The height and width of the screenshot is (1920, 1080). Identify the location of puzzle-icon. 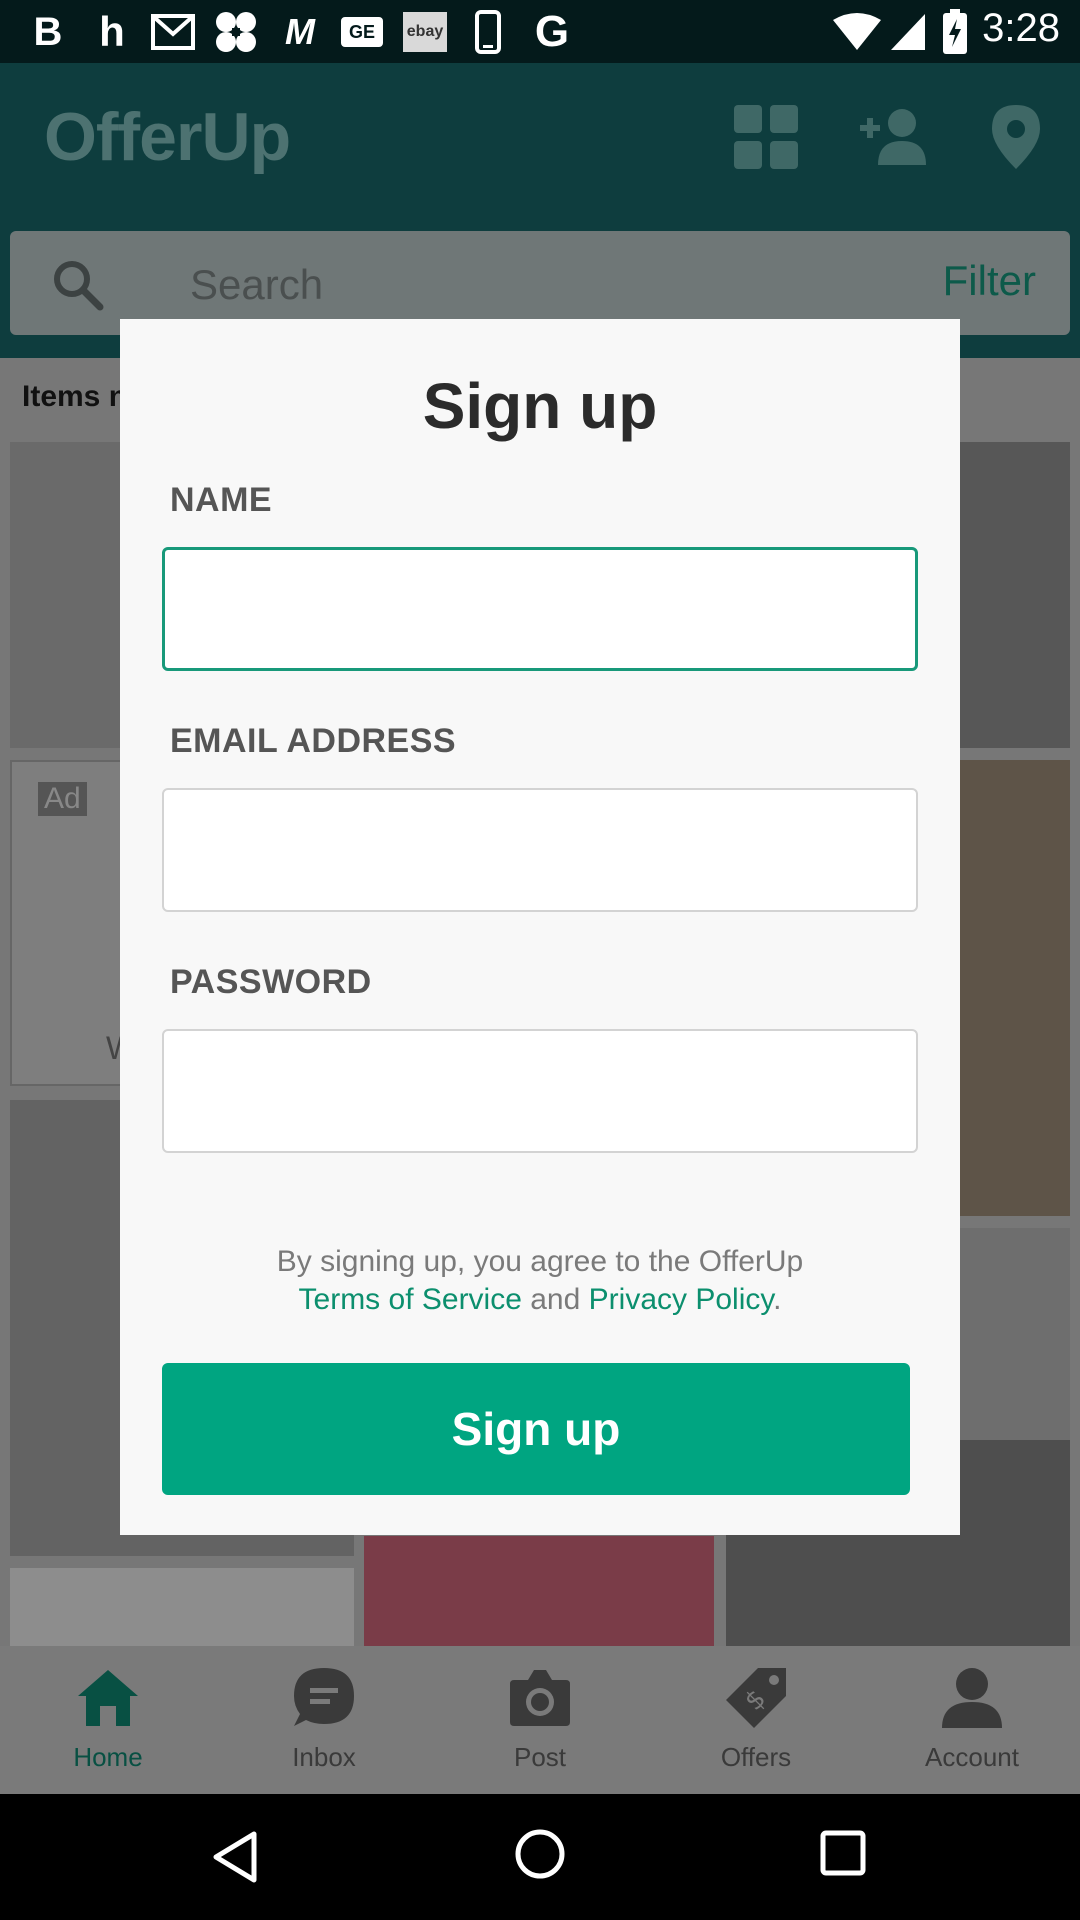
(236, 32).